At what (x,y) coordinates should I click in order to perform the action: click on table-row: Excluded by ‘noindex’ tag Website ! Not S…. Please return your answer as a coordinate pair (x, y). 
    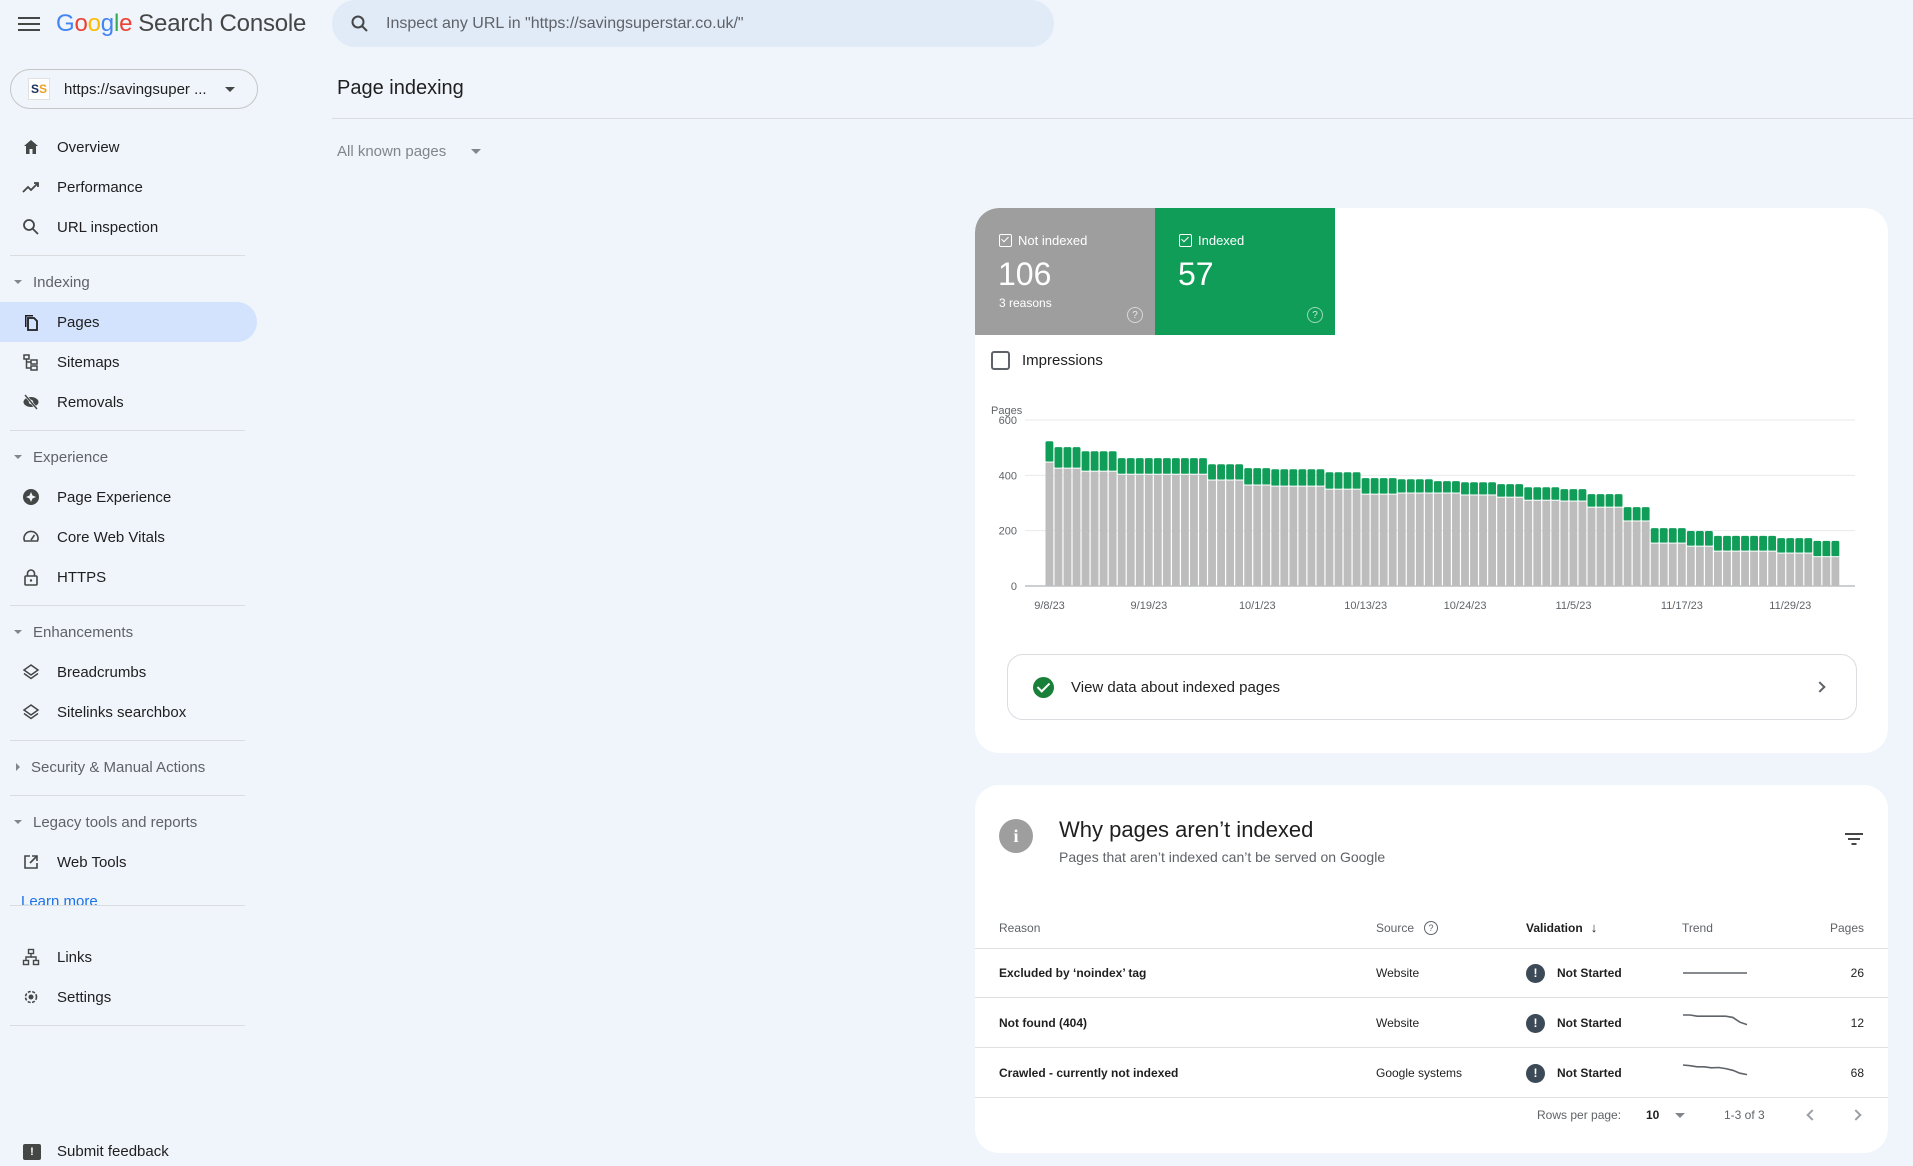
    Looking at the image, I should click on (1431, 973).